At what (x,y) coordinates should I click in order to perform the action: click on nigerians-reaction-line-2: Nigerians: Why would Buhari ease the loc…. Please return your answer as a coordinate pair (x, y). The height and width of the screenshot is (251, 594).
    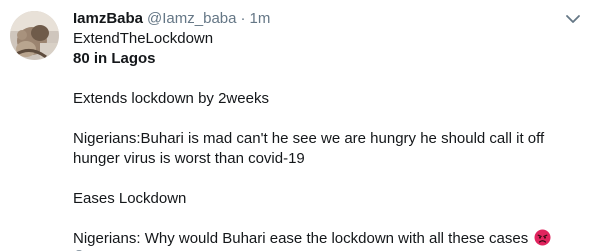
    Looking at the image, I should click on (301, 238).